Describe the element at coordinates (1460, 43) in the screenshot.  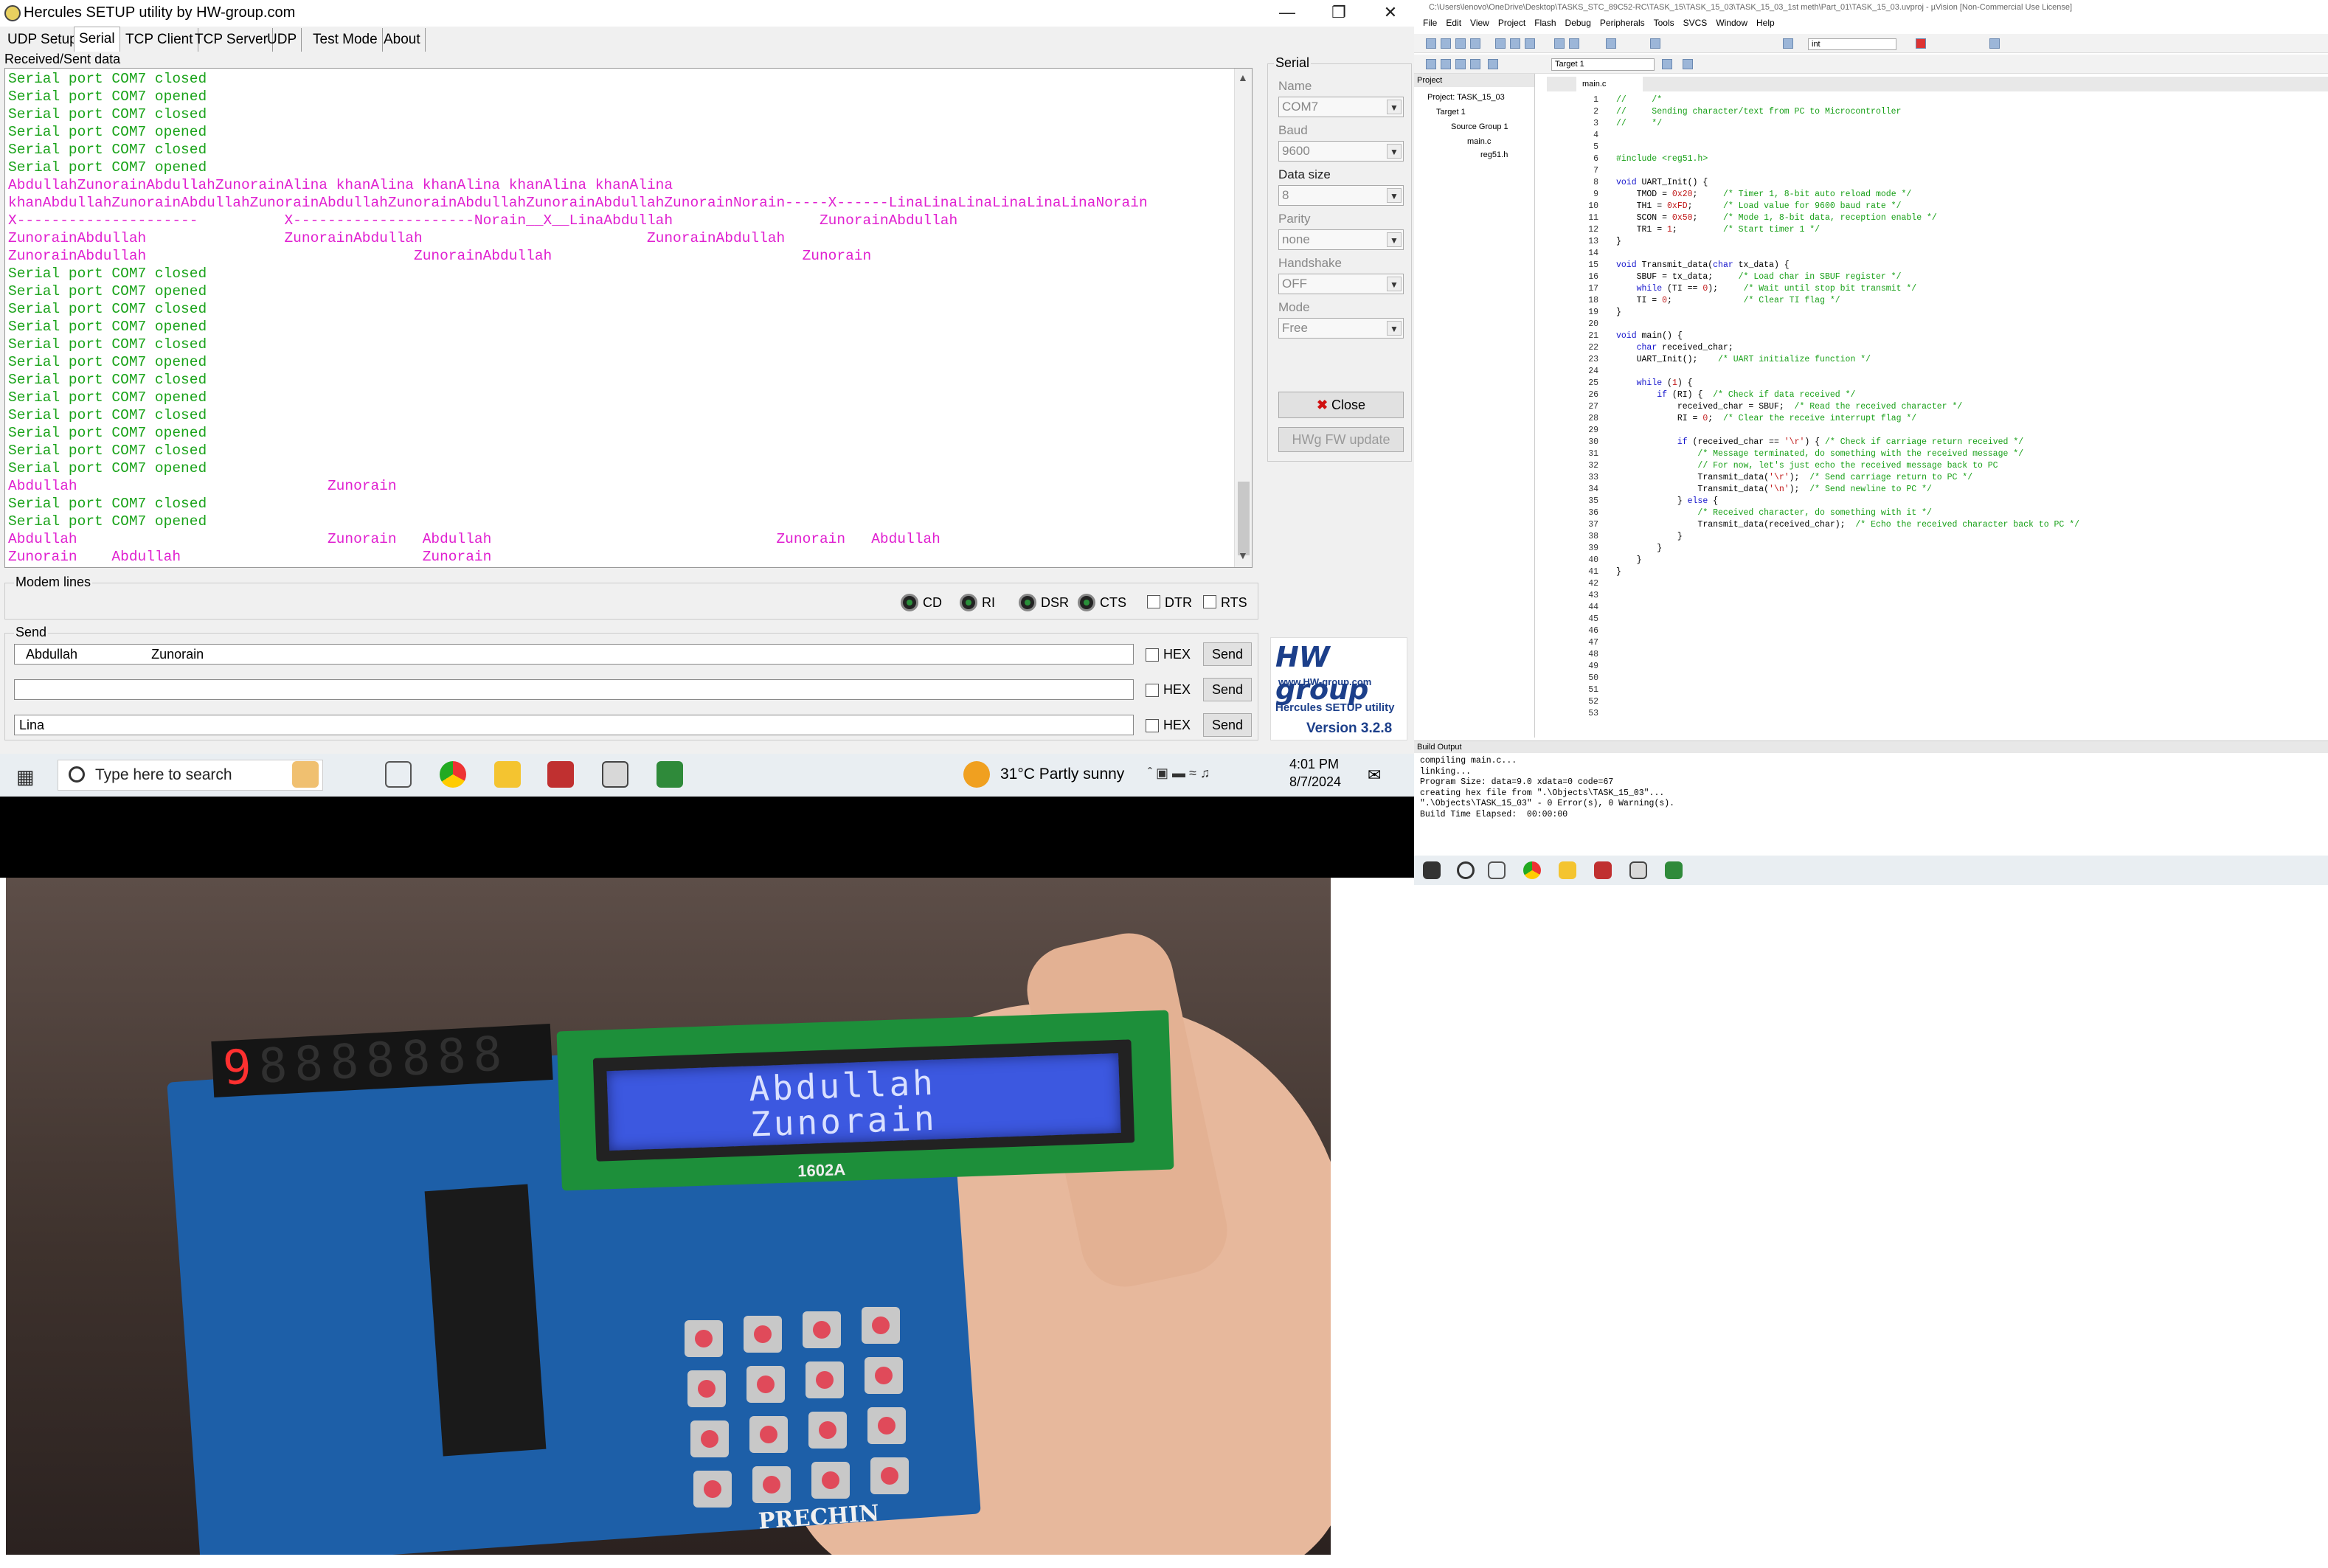
I see `save-icon` at that location.